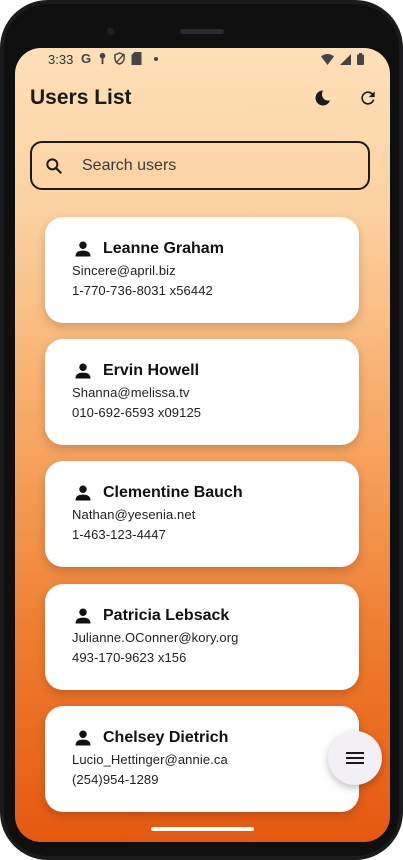 The image size is (403, 860). What do you see at coordinates (137, 412) in the screenshot?
I see `user-phone: 010-692-6593 x09125` at bounding box center [137, 412].